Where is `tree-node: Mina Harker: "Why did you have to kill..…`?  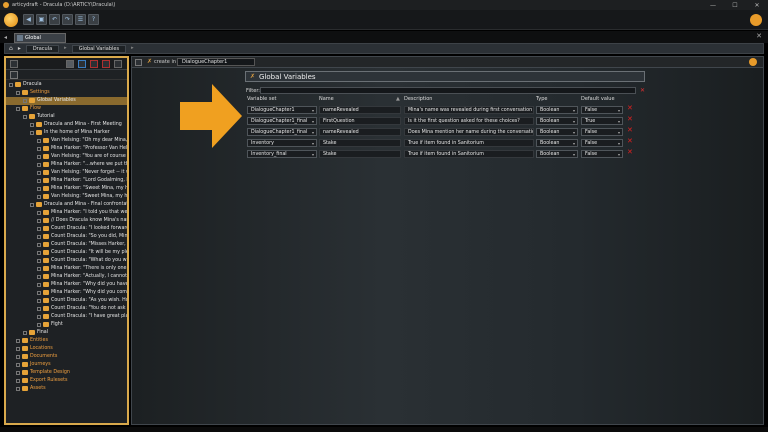
tree-node: Mina Harker: "Why did you have to kill..… is located at coordinates (66, 285).